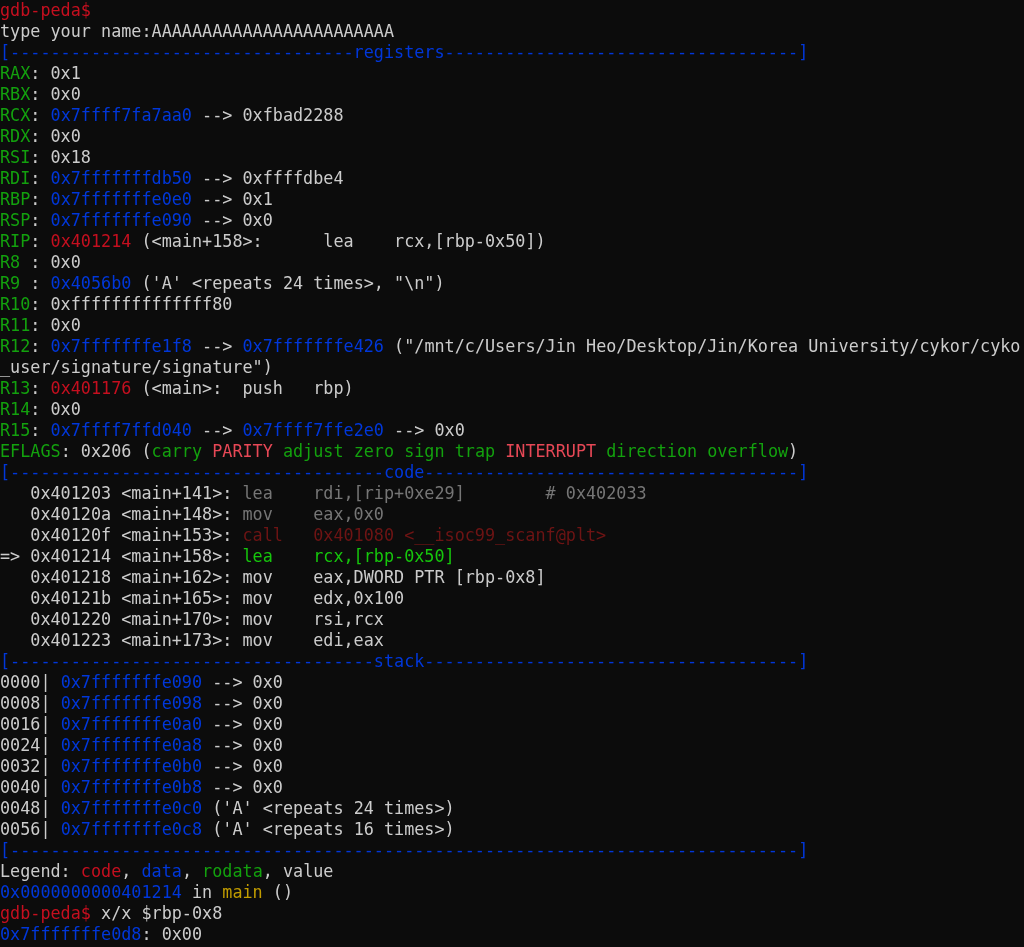  What do you see at coordinates (131, 745) in the screenshot?
I see `terminal-text: 0x7fffffffe0a8` at bounding box center [131, 745].